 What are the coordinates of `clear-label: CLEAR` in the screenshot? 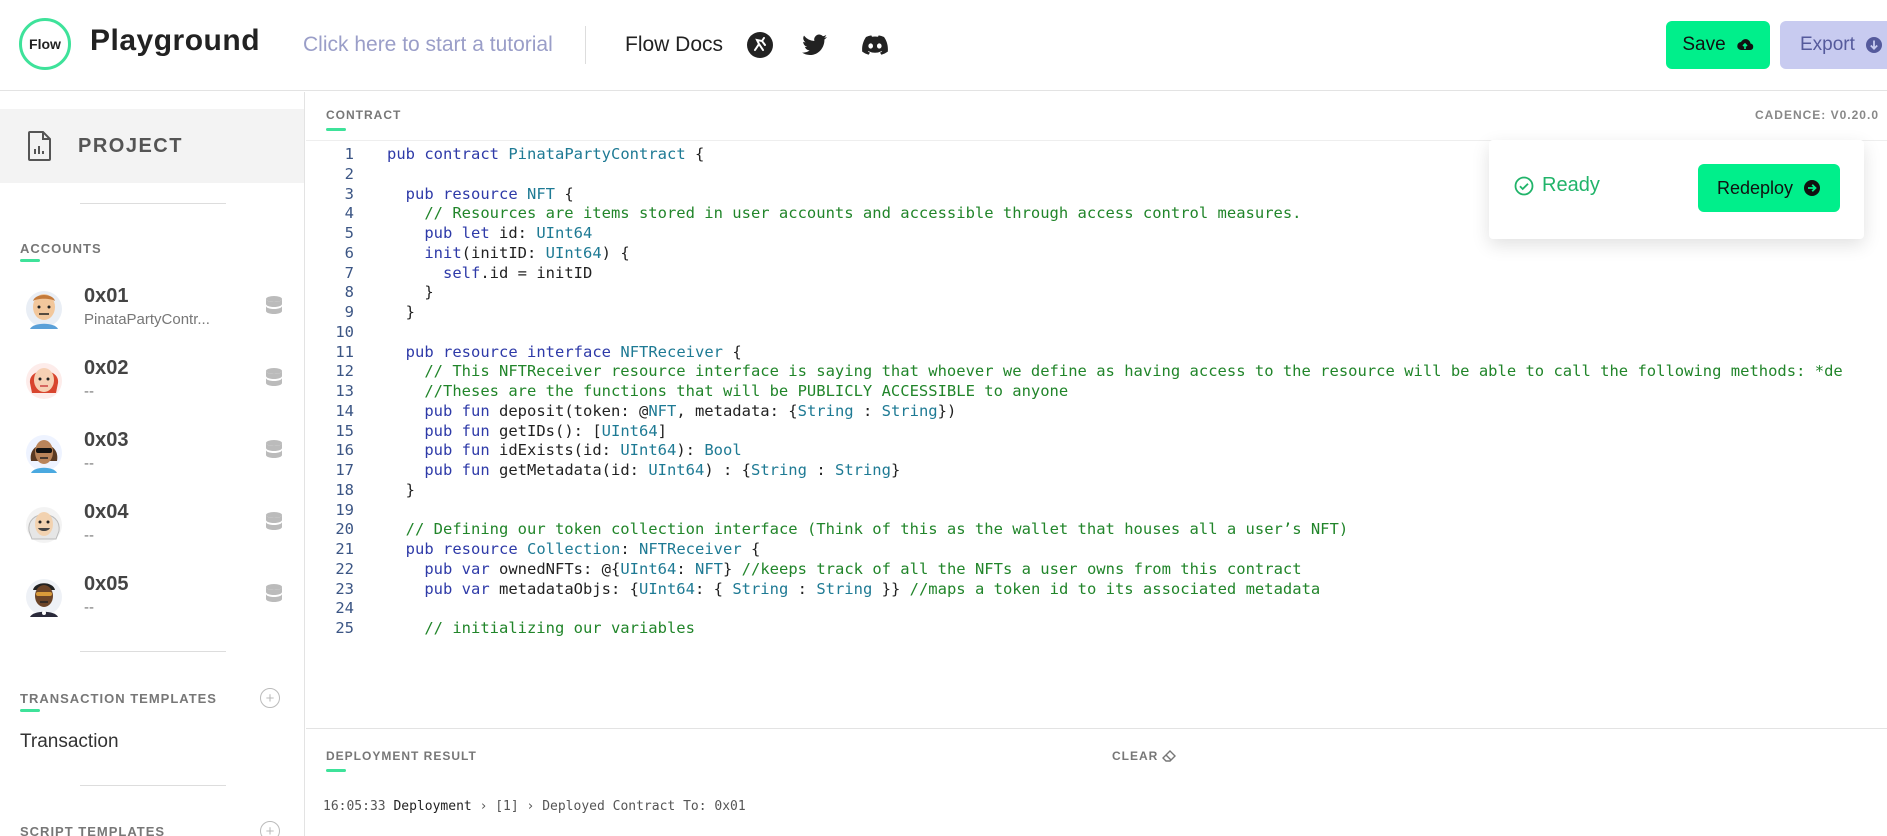 It's located at (1135, 756).